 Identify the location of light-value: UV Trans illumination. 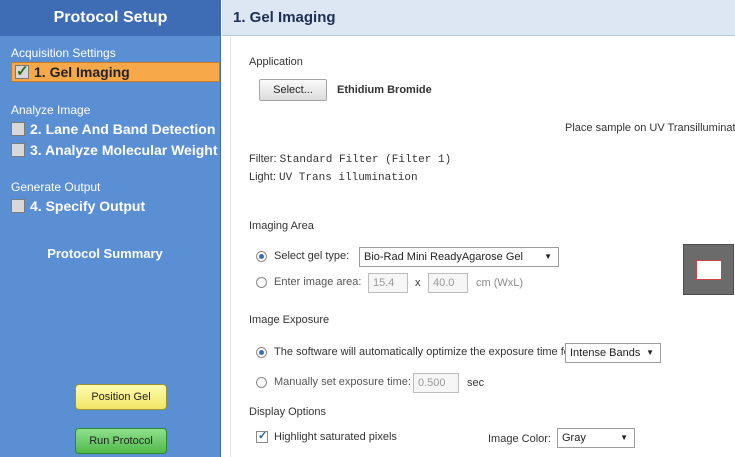
(348, 178).